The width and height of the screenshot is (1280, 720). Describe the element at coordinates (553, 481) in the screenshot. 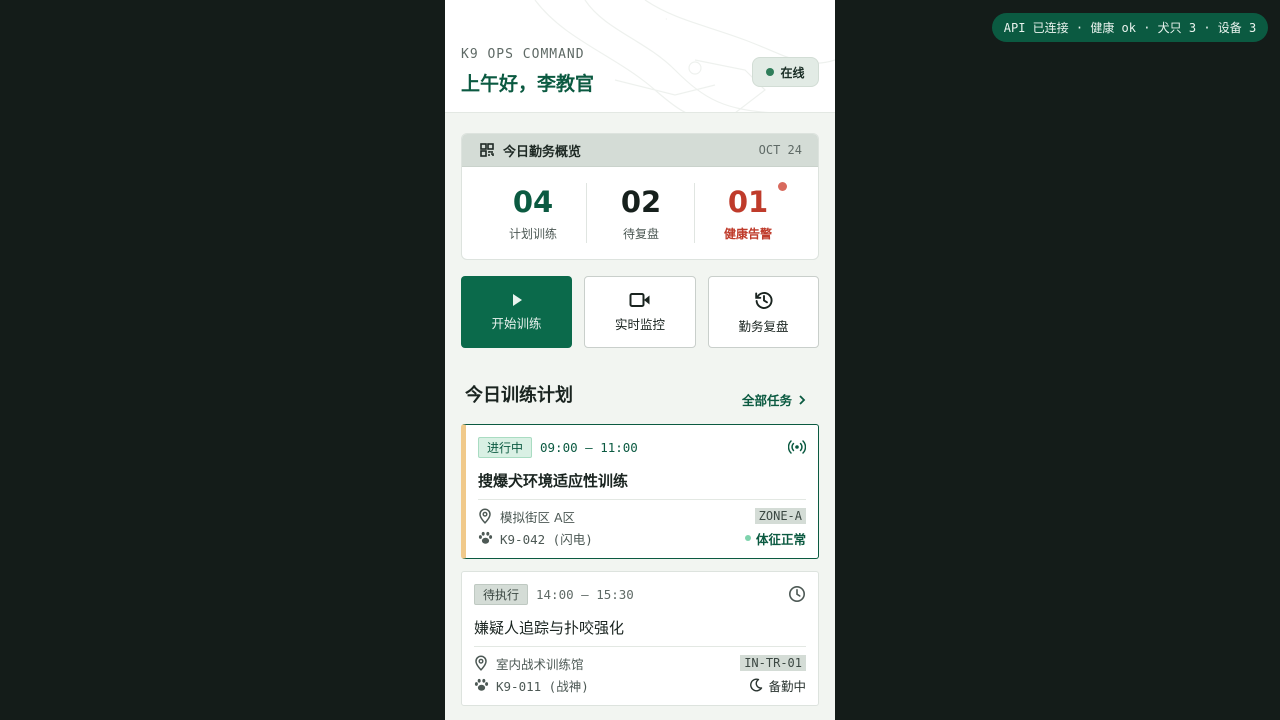

I see `task-name: 搜爆犬环境适应性训练` at that location.